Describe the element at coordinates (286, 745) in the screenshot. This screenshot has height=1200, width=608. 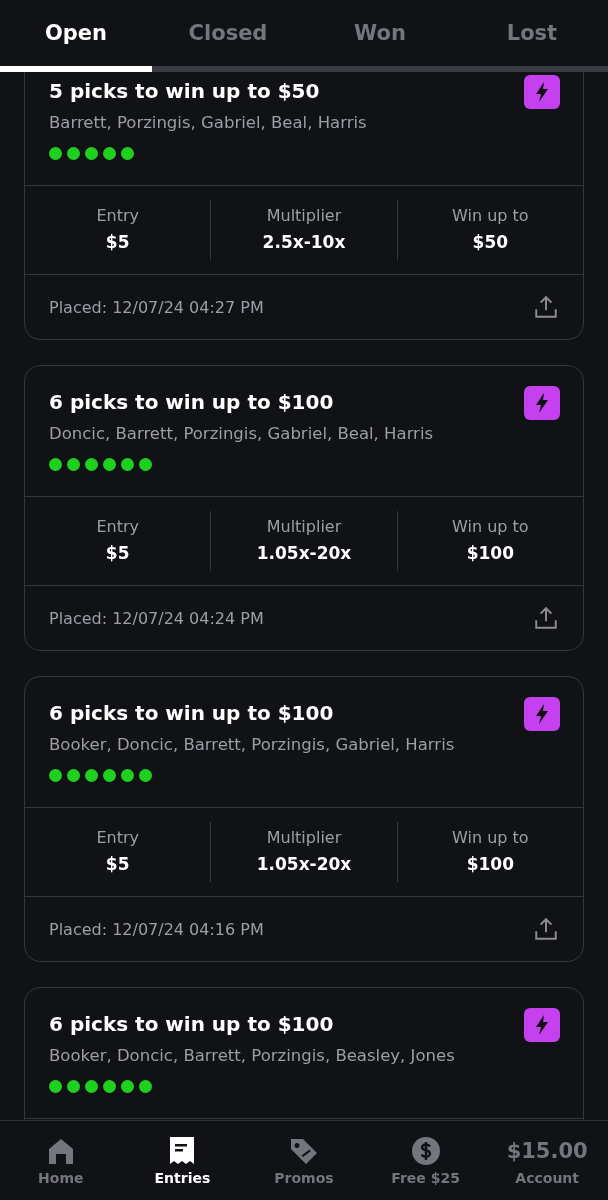
I see `player-list: Booker, Doncic, Barrett, Porzingis, Gabriel, Harris` at that location.